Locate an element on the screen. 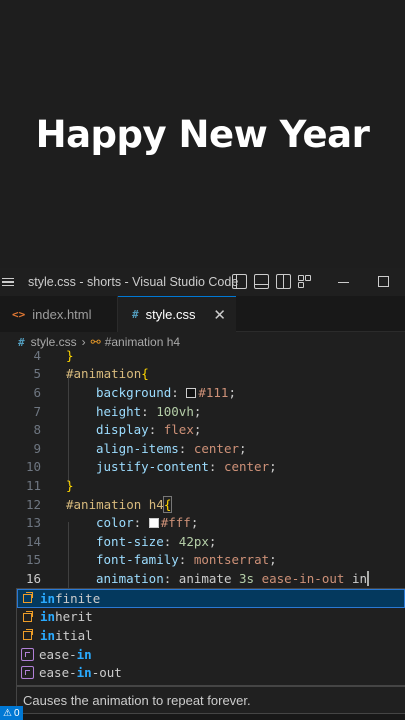  code-line: 4 } is located at coordinates (53, 355).